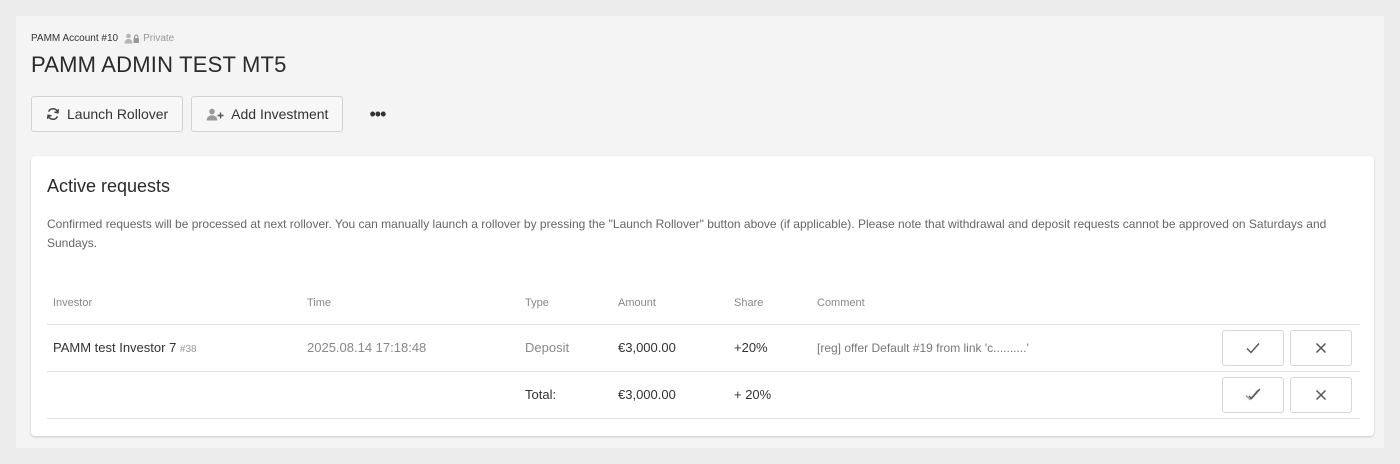 This screenshot has width=1400, height=464. I want to click on total-actions-cell, so click(1275, 395).